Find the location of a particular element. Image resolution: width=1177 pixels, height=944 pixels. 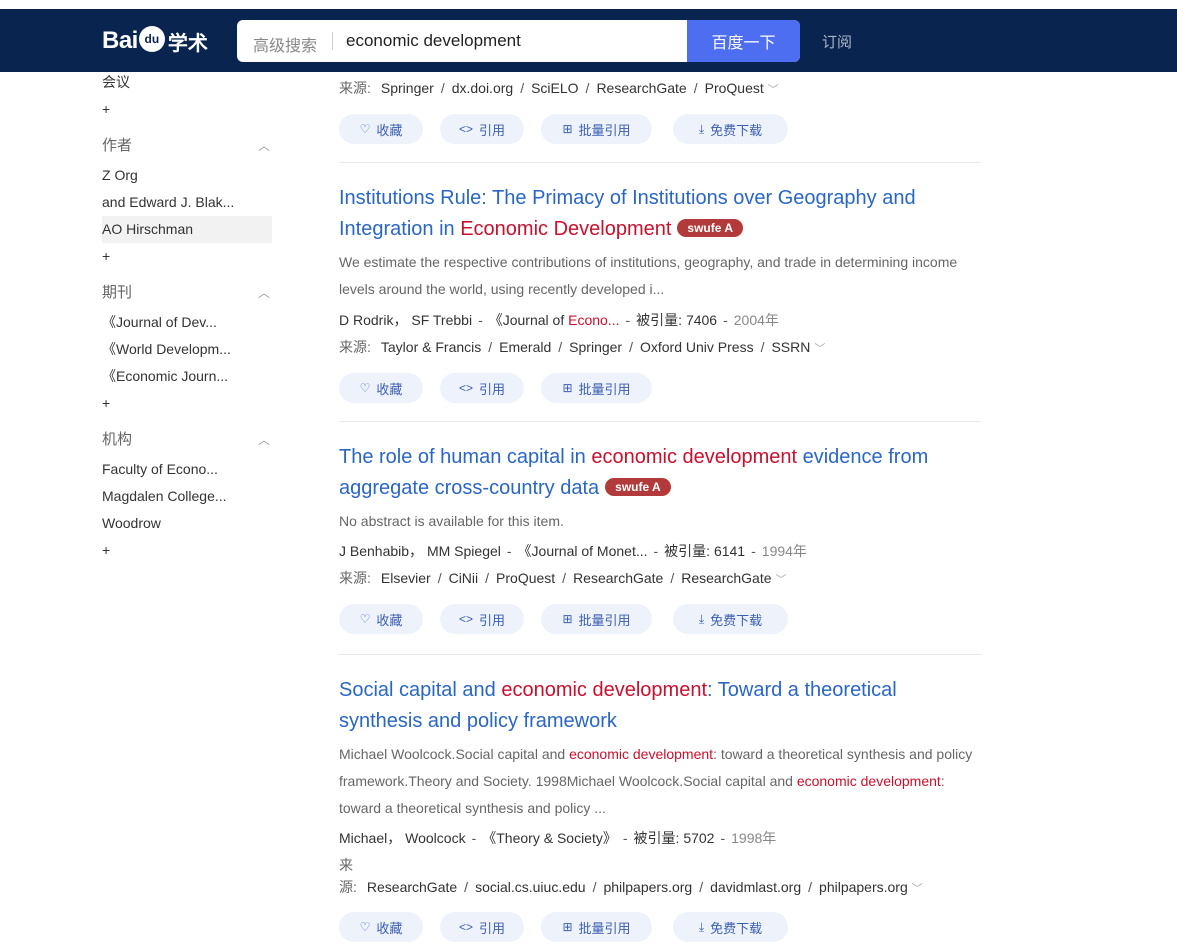

journal-heading-label: 期刊 is located at coordinates (117, 292).